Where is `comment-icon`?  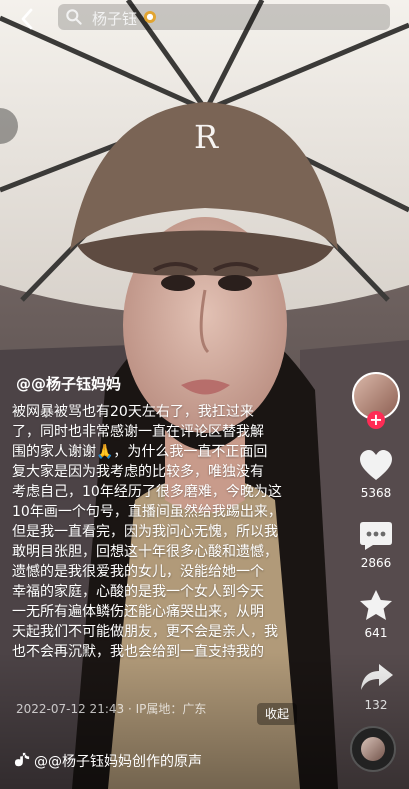
comment-icon is located at coordinates (376, 536).